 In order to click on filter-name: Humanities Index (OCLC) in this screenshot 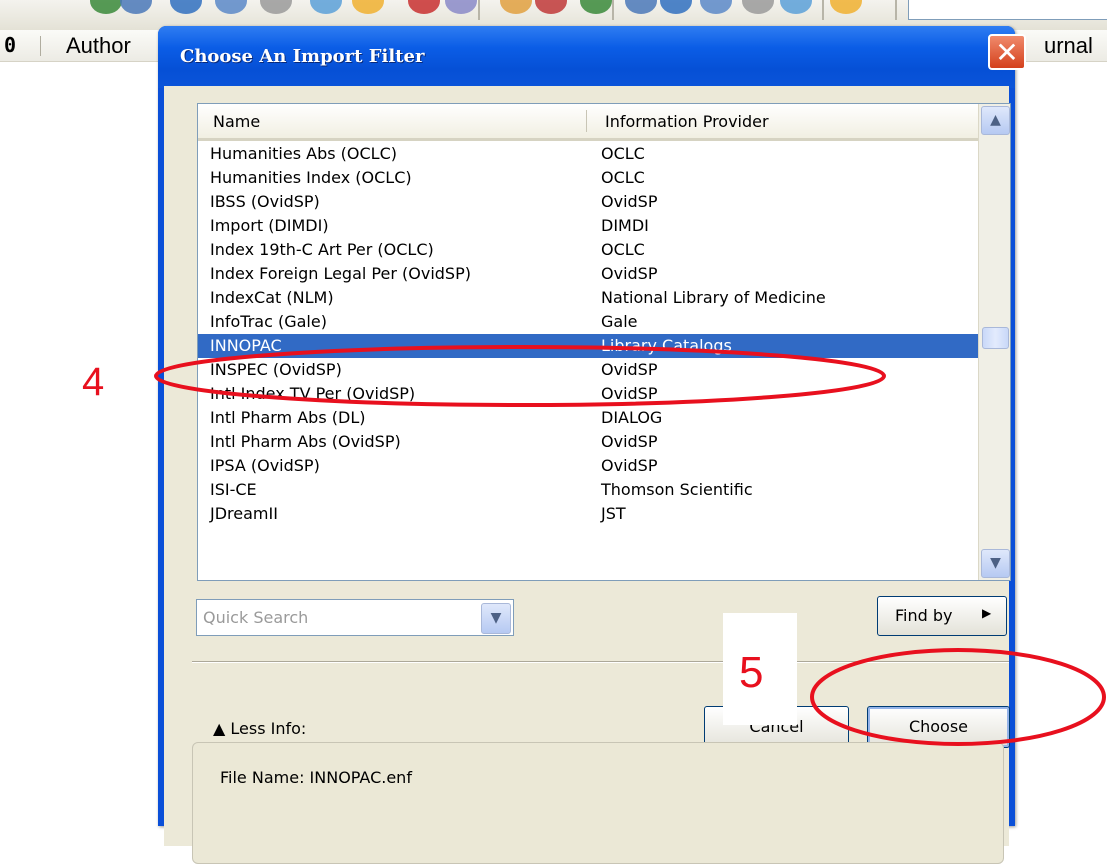, I will do `click(311, 177)`.